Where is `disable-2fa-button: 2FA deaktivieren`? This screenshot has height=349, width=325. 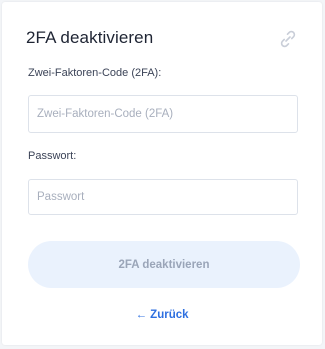
disable-2fa-button: 2FA deaktivieren is located at coordinates (164, 264).